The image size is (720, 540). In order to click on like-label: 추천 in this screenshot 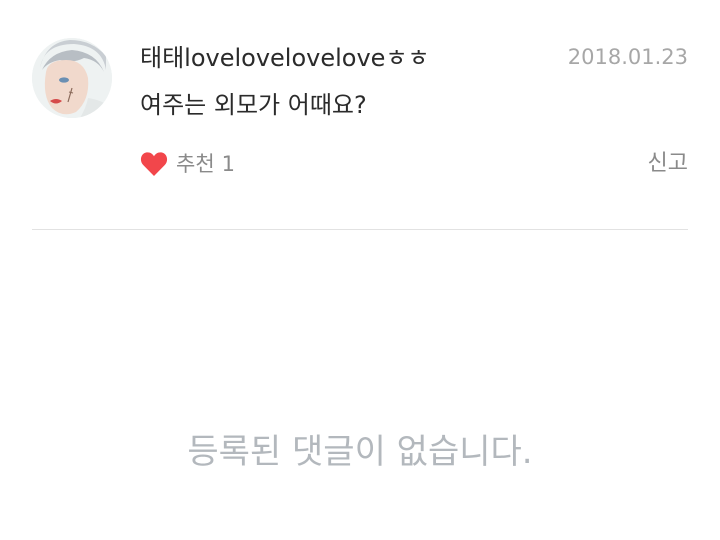, I will do `click(195, 164)`.